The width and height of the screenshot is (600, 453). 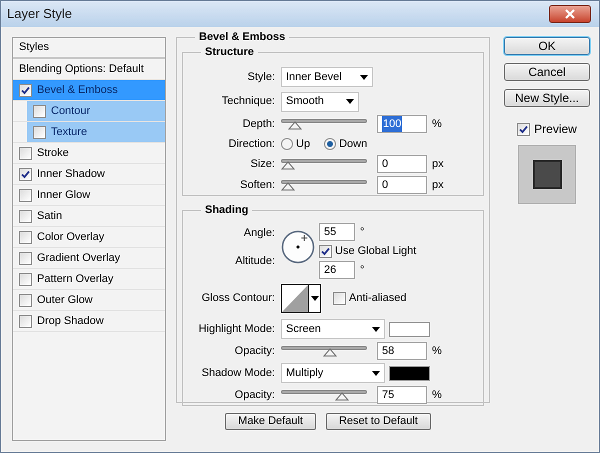 What do you see at coordinates (96, 132) in the screenshot?
I see `style-list-item: Texture` at bounding box center [96, 132].